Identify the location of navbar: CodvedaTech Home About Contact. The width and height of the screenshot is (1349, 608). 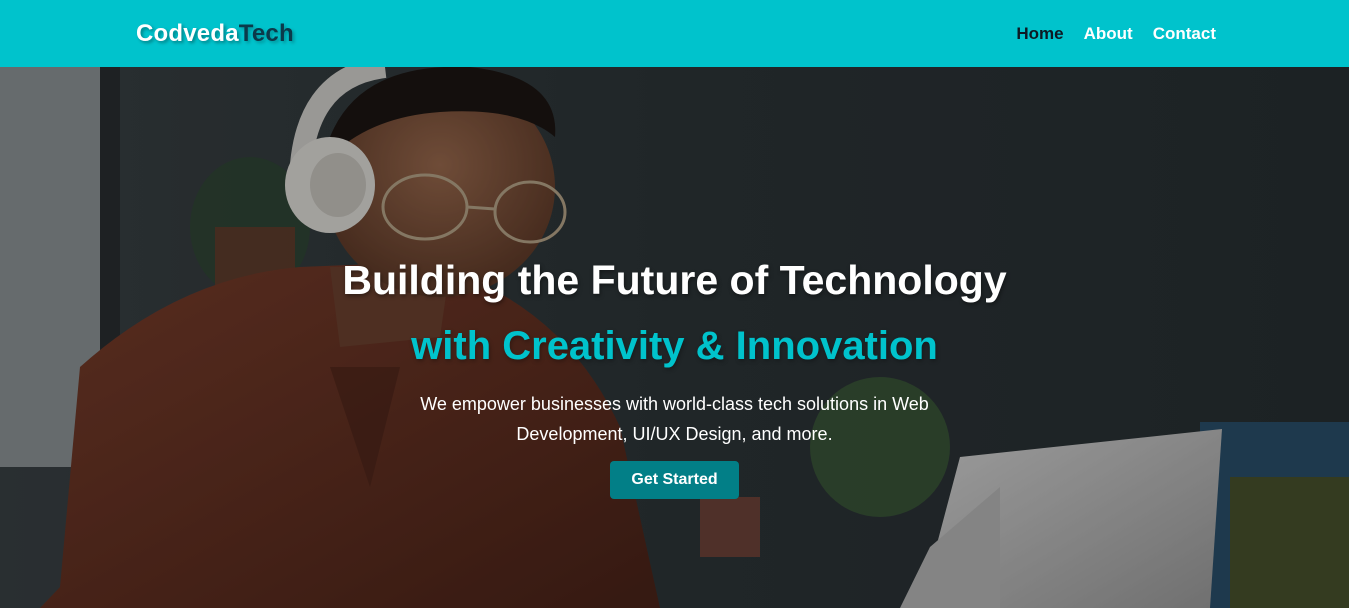
(674, 33).